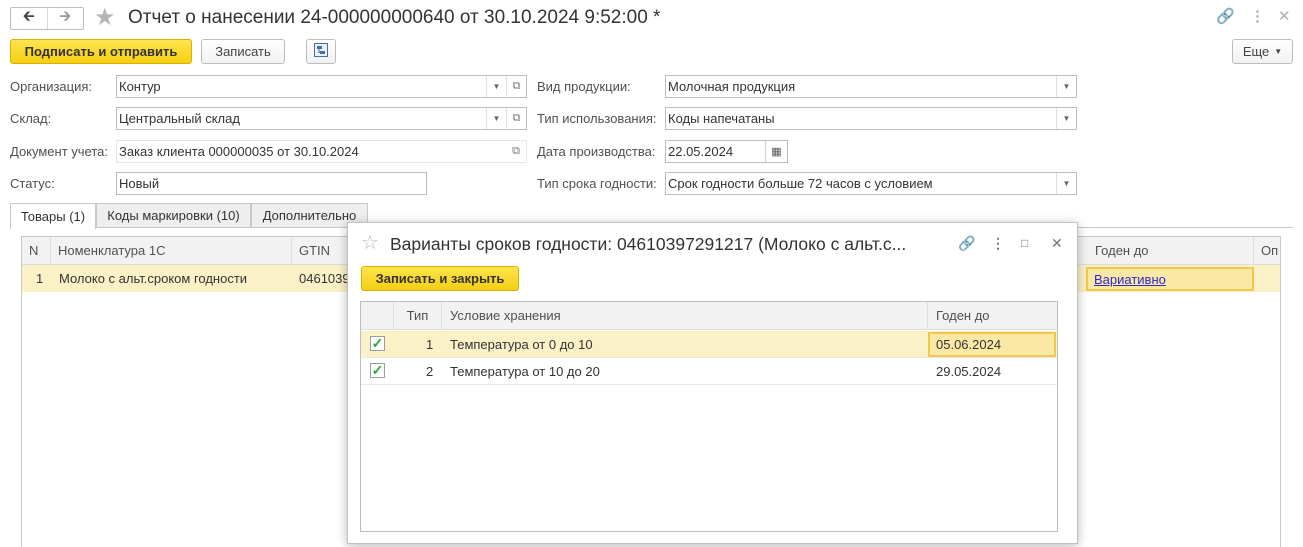 This screenshot has width=1303, height=547. What do you see at coordinates (776, 151) in the screenshot?
I see `calendar-icon: ▦` at bounding box center [776, 151].